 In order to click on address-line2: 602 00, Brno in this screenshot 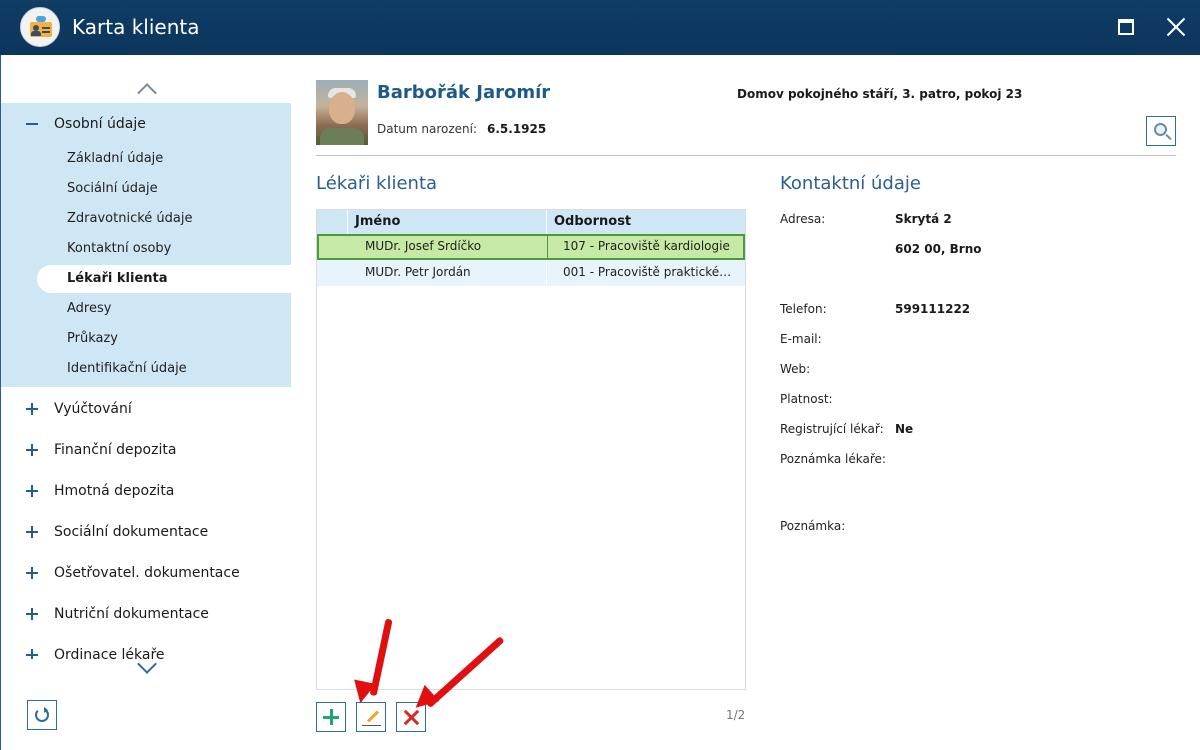, I will do `click(938, 249)`.